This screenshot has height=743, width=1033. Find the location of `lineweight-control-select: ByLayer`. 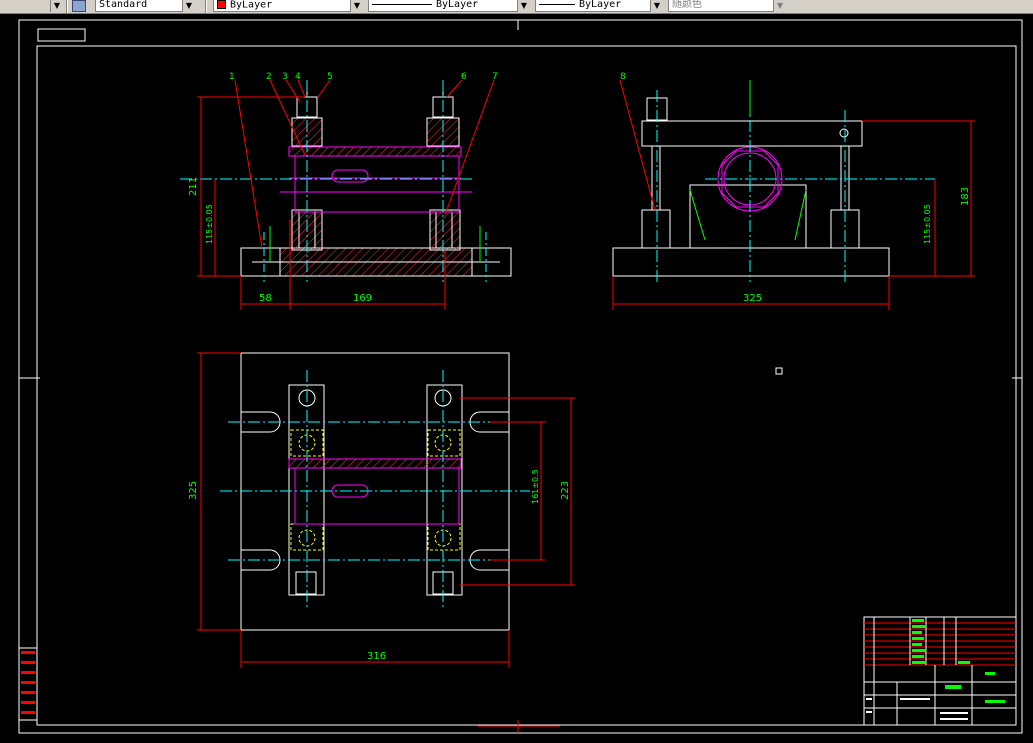

lineweight-control-select: ByLayer is located at coordinates (599, 6).